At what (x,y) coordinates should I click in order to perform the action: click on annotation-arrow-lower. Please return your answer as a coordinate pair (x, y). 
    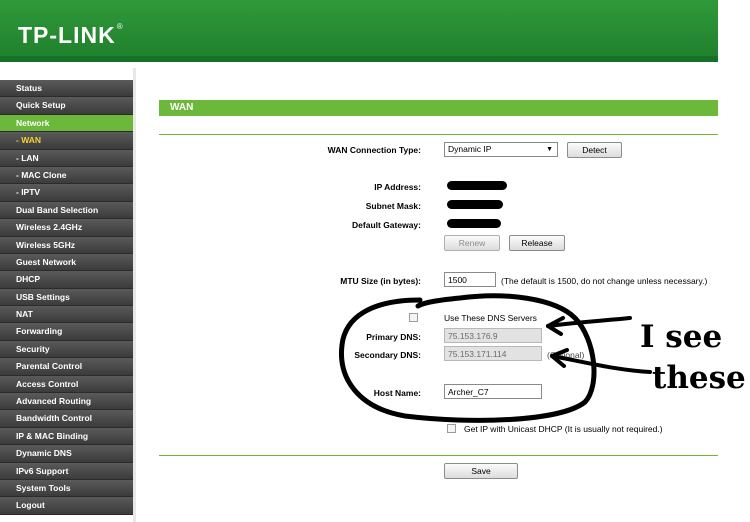
    Looking at the image, I should click on (601, 364).